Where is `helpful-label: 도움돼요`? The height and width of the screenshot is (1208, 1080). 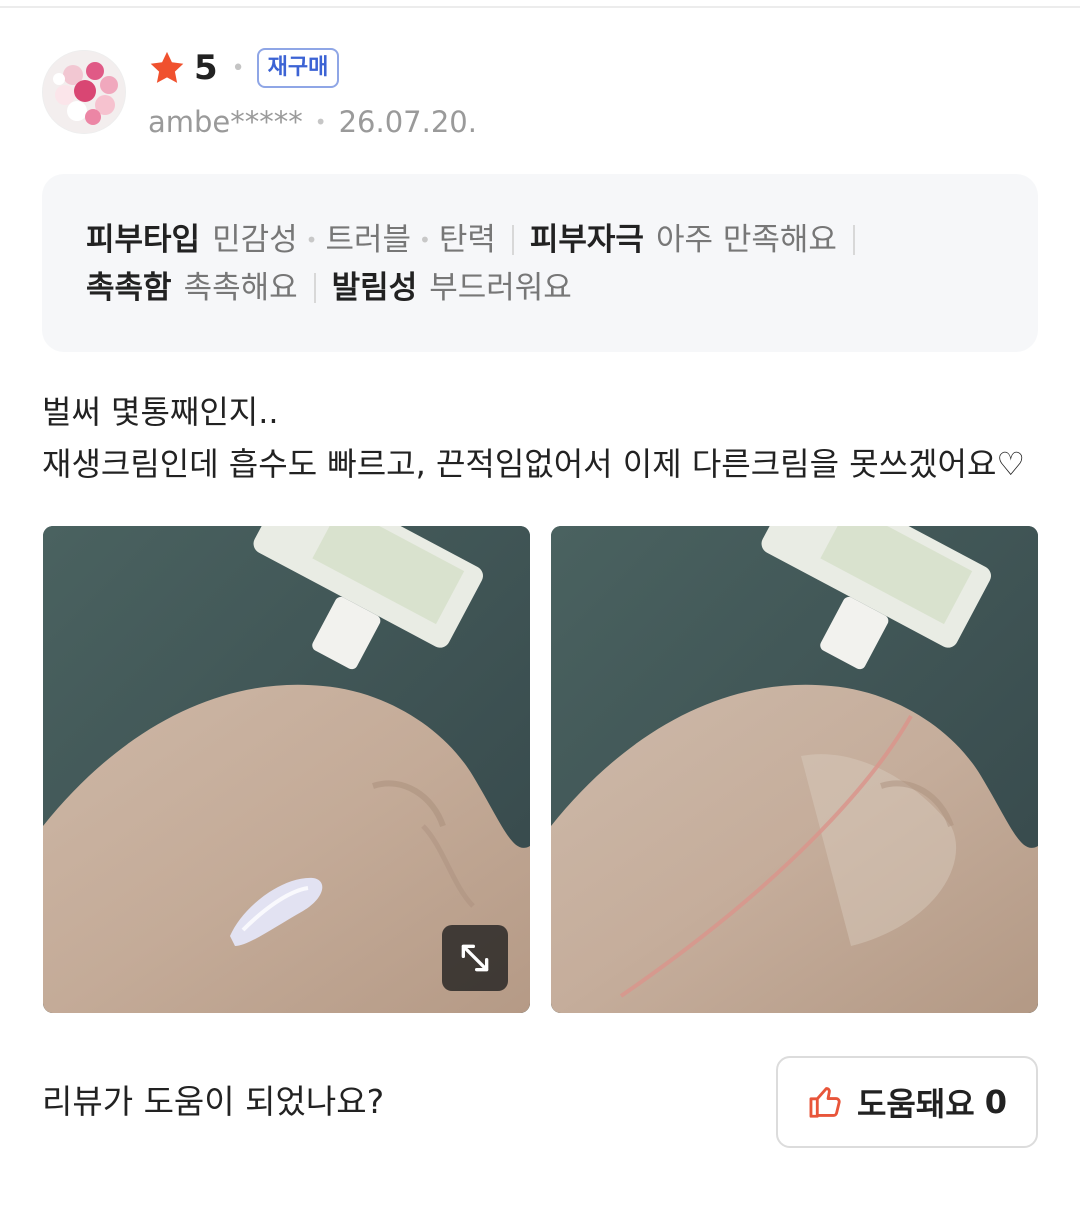 helpful-label: 도움돼요 is located at coordinates (915, 1104).